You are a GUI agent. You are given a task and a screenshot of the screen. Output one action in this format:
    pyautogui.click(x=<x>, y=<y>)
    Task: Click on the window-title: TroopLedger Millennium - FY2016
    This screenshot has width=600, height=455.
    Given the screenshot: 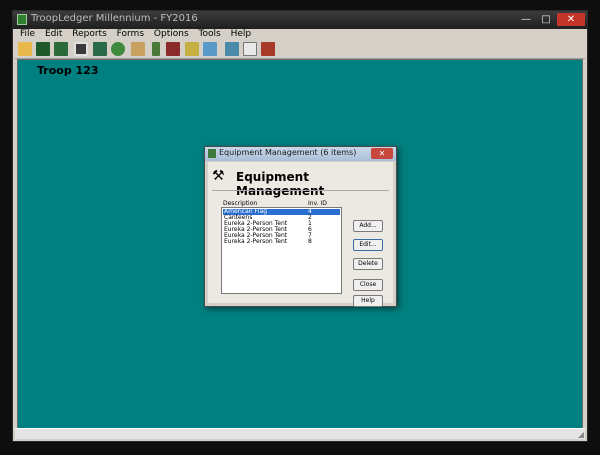 What is the action you would take?
    pyautogui.click(x=114, y=18)
    